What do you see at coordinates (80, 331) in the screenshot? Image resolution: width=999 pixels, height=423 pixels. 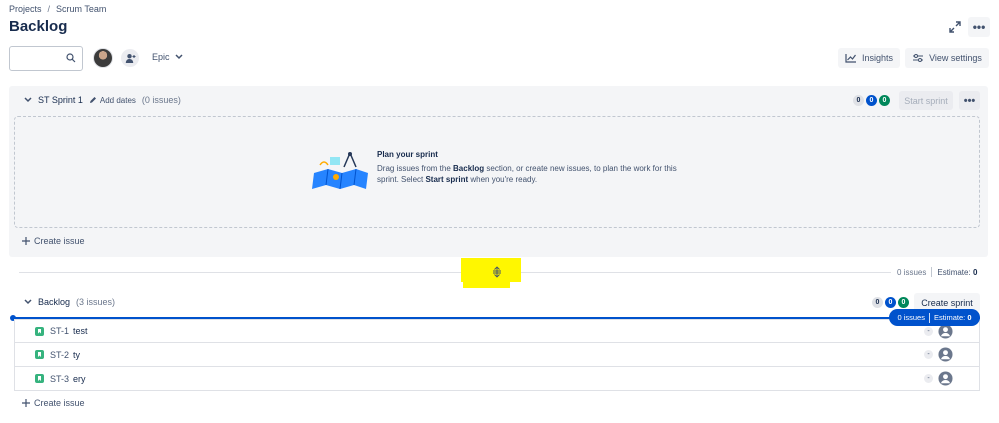 I see `issue-summary: test` at bounding box center [80, 331].